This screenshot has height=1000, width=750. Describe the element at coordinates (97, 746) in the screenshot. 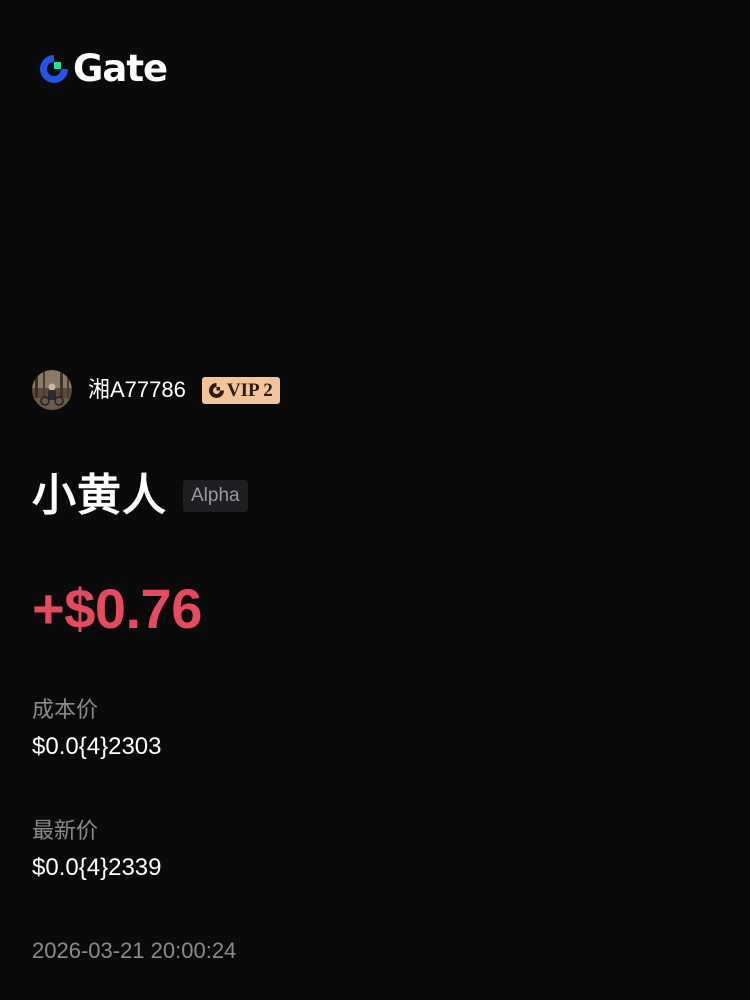

I see `cost-price-value: $0.0{4}2303` at that location.